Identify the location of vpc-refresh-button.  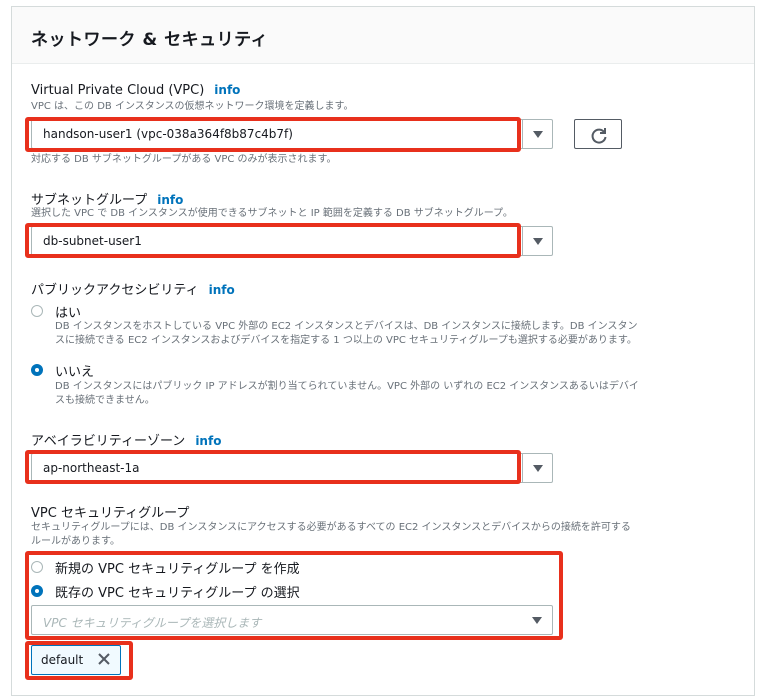
(598, 134).